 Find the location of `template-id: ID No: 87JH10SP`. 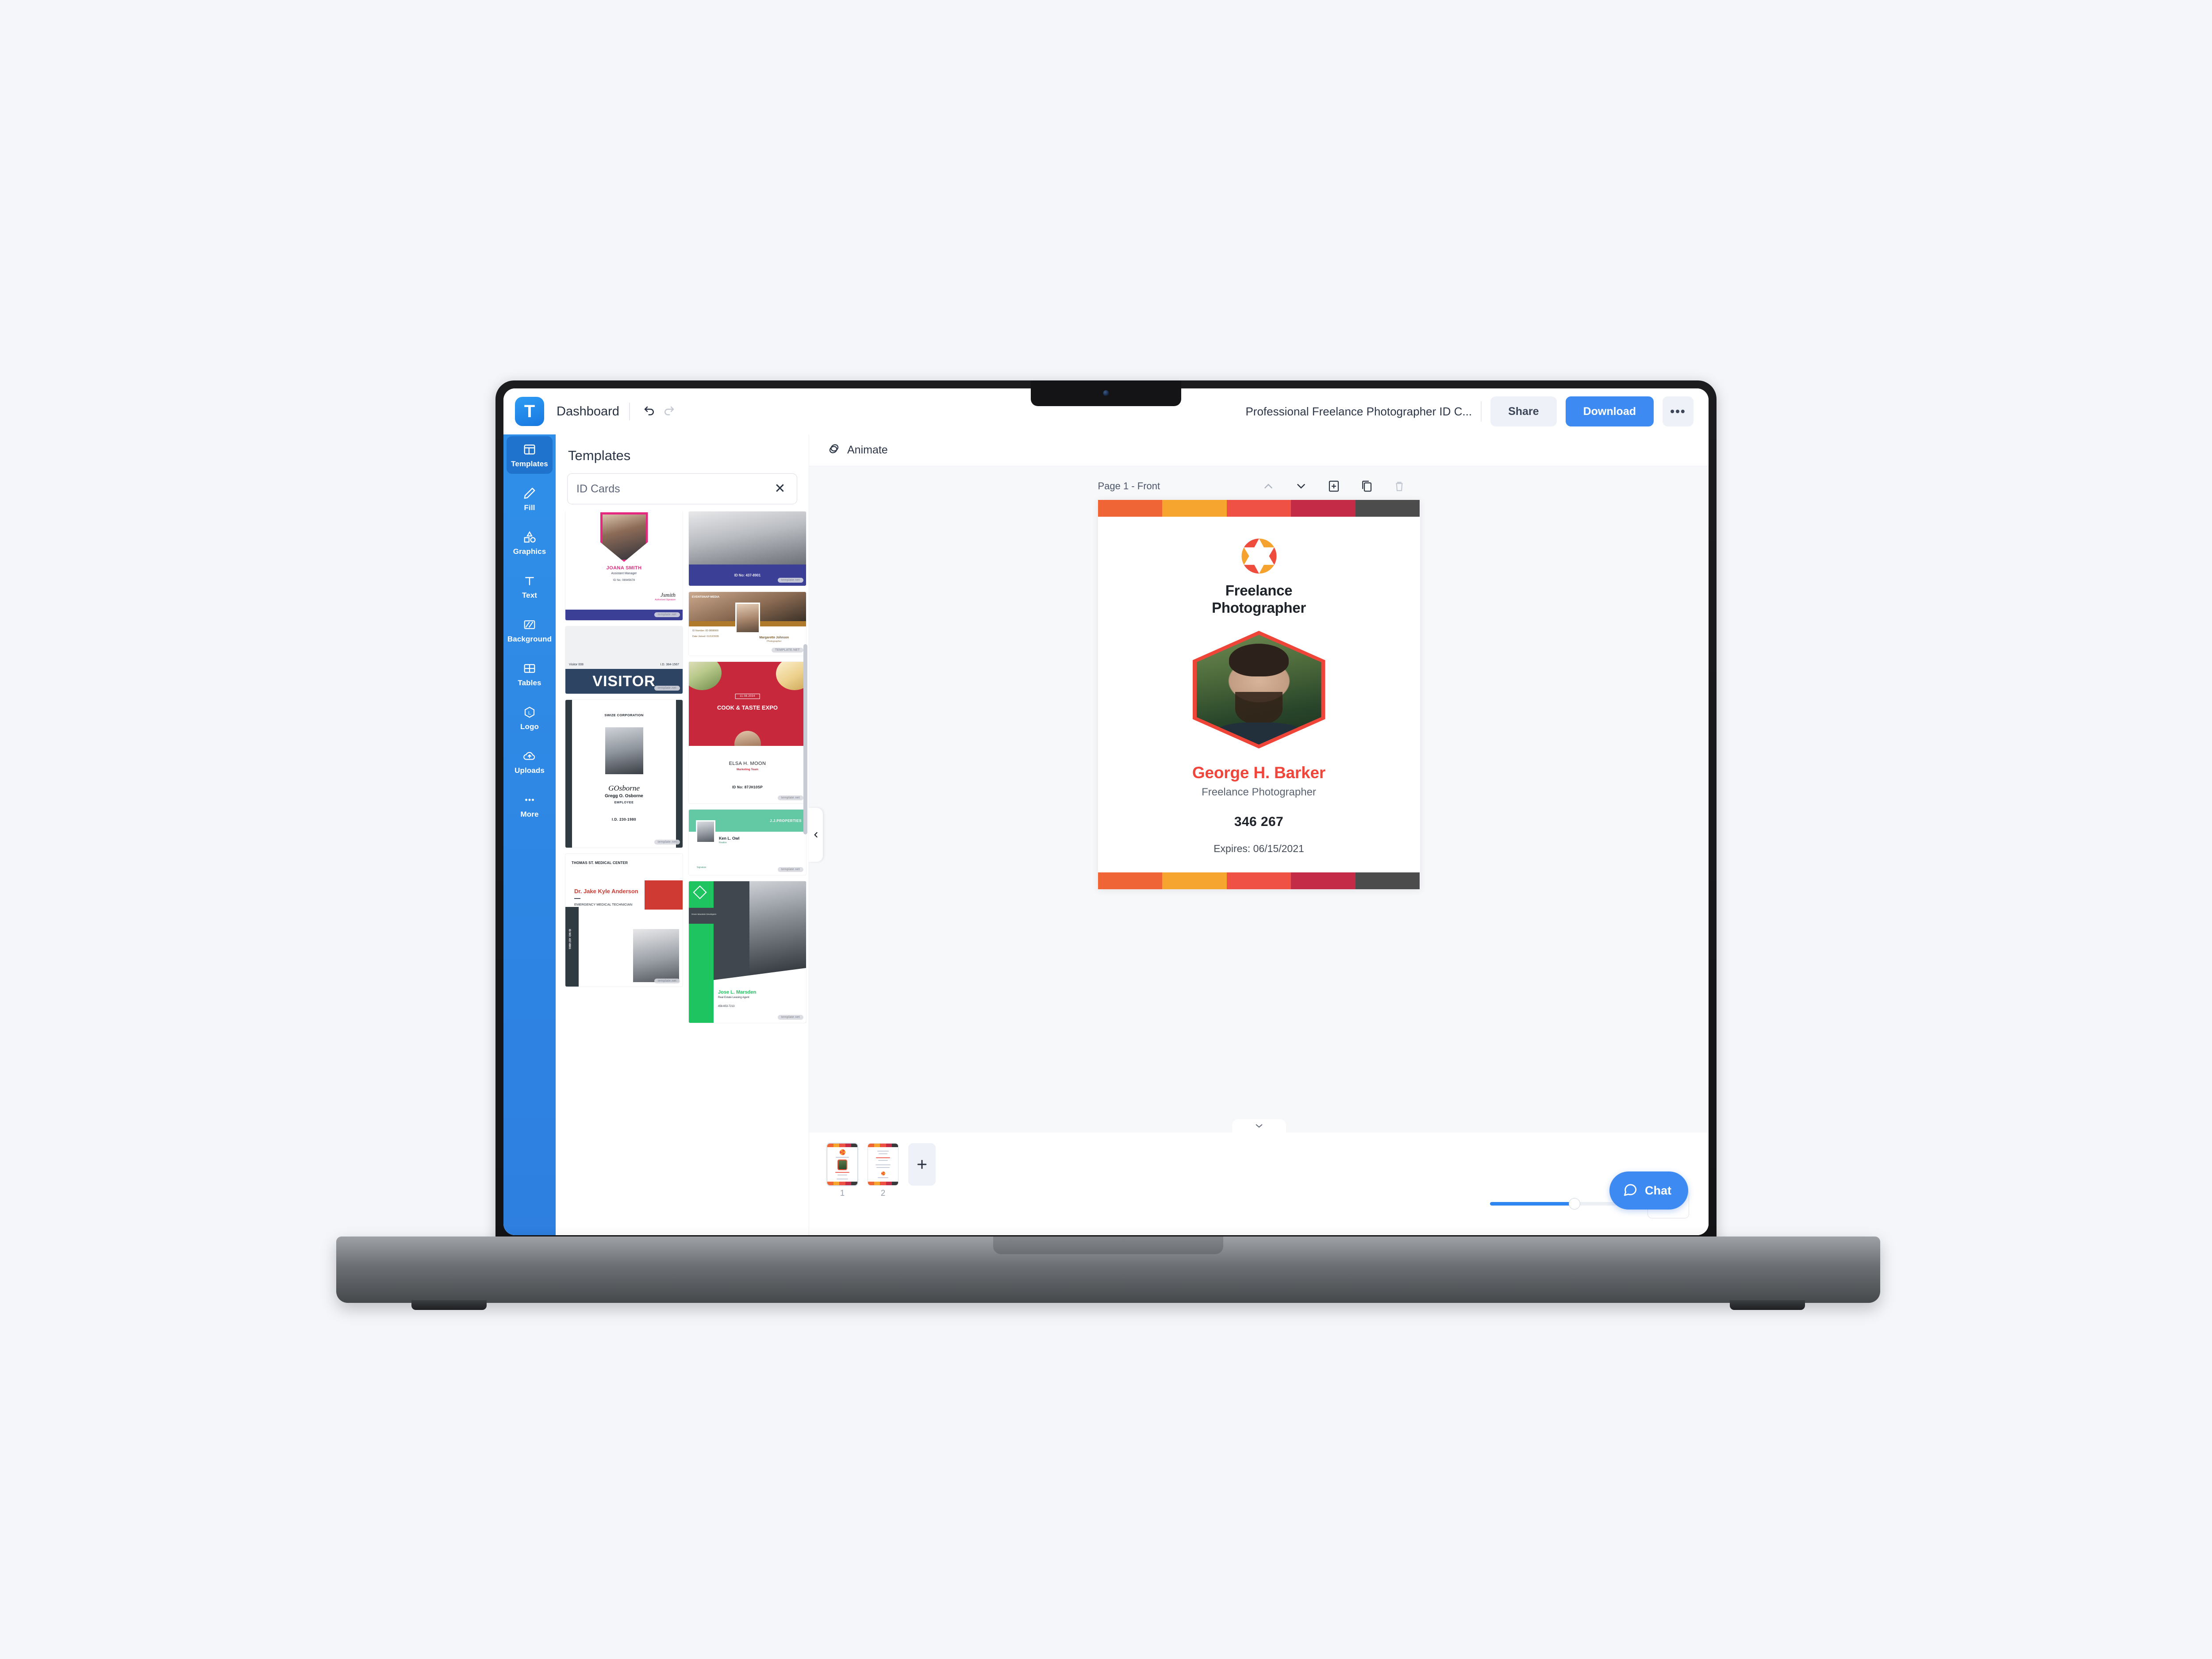

template-id: ID No: 87JH10SP is located at coordinates (748, 787).